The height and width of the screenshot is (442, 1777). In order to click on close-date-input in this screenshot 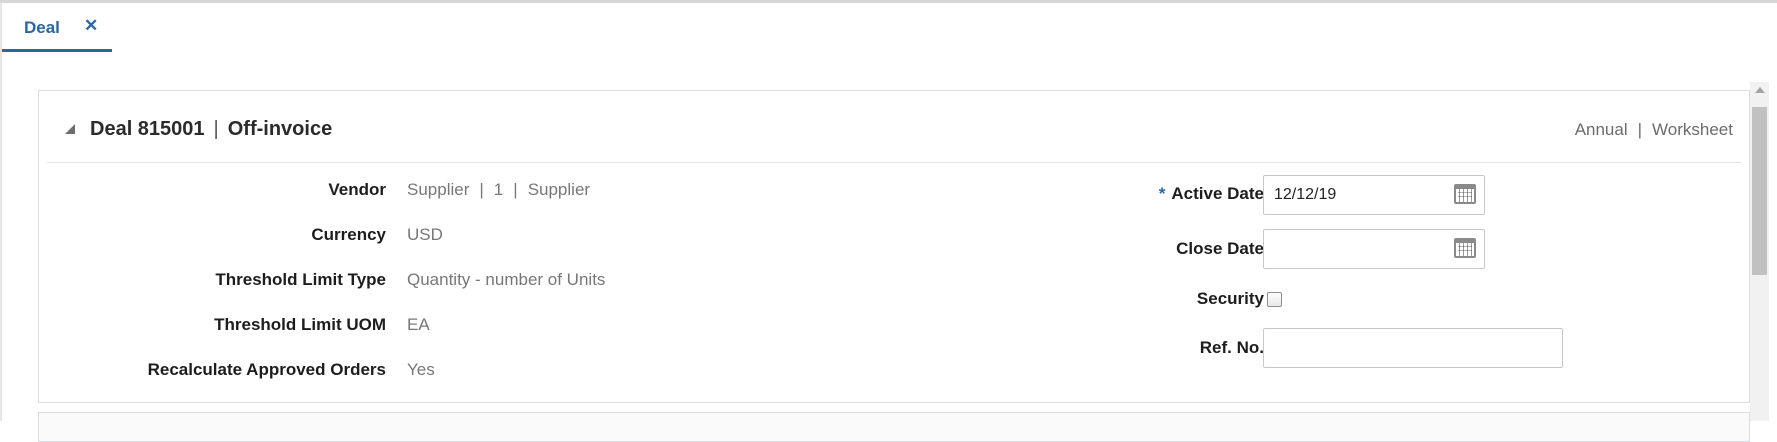, I will do `click(1374, 249)`.